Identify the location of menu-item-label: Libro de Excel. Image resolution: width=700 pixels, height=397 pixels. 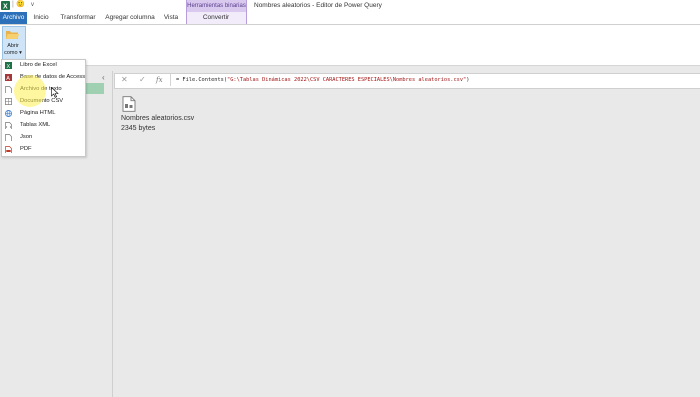
(38, 65).